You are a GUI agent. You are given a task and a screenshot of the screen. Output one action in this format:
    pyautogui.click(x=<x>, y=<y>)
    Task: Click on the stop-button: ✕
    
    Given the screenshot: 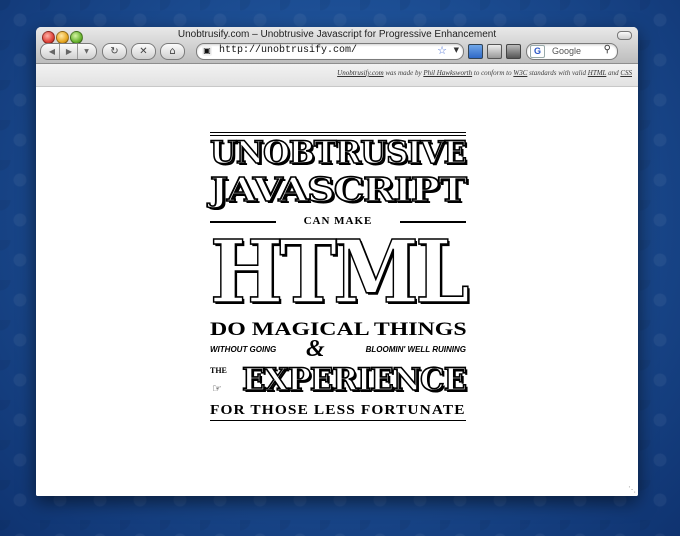 What is the action you would take?
    pyautogui.click(x=143, y=51)
    